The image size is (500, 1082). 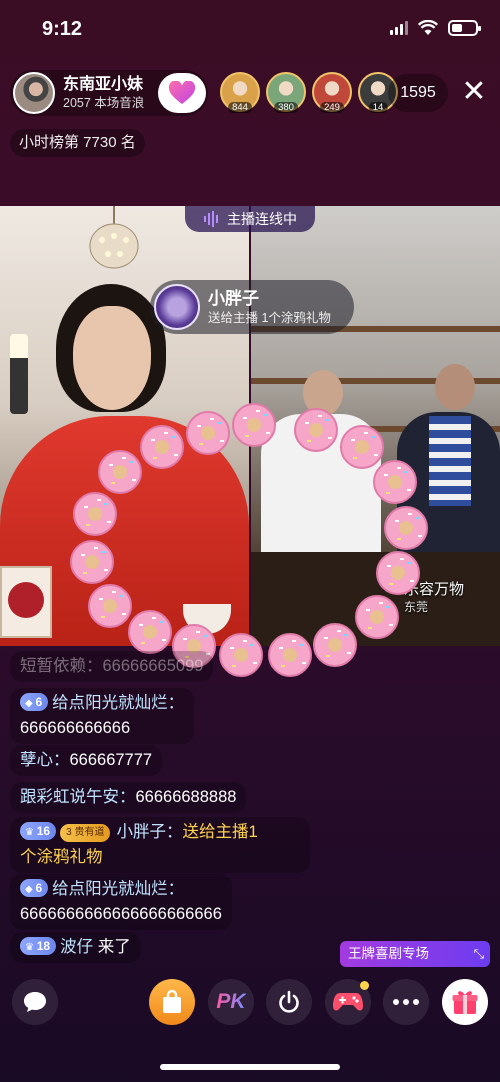 What do you see at coordinates (250, 1067) in the screenshot?
I see `home-indicator` at bounding box center [250, 1067].